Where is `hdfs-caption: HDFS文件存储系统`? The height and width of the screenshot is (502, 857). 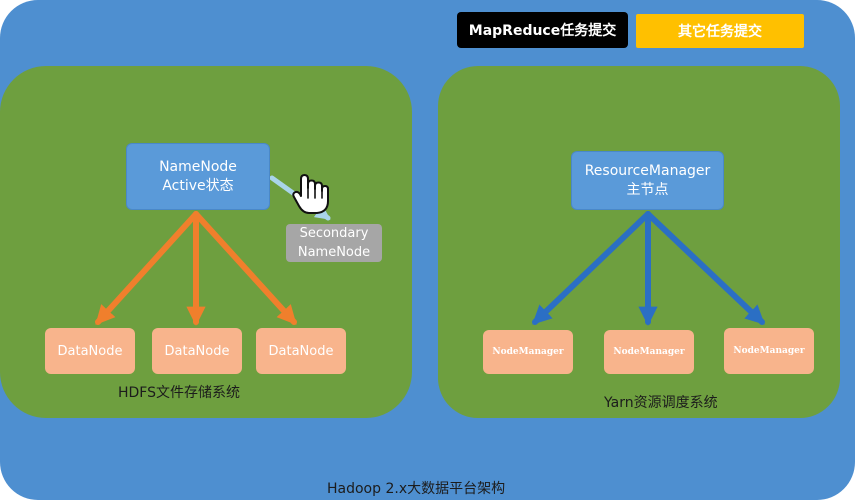
hdfs-caption: HDFS文件存储系统 is located at coordinates (179, 393).